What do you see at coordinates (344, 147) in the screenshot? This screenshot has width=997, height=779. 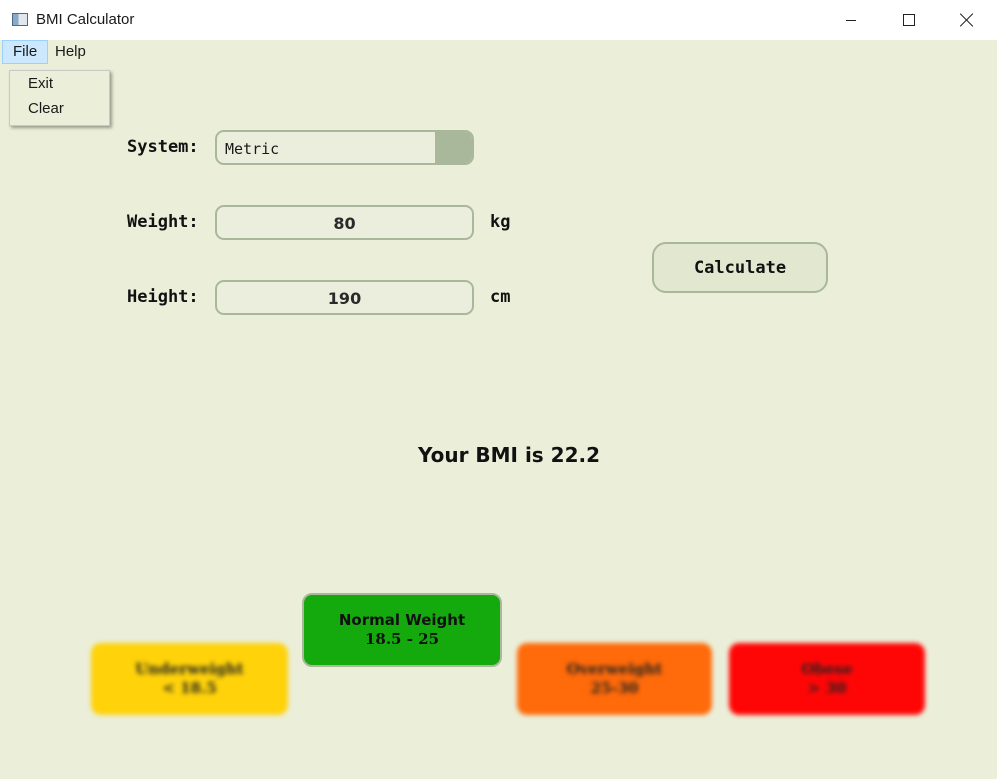 I see `system-select: Metric` at bounding box center [344, 147].